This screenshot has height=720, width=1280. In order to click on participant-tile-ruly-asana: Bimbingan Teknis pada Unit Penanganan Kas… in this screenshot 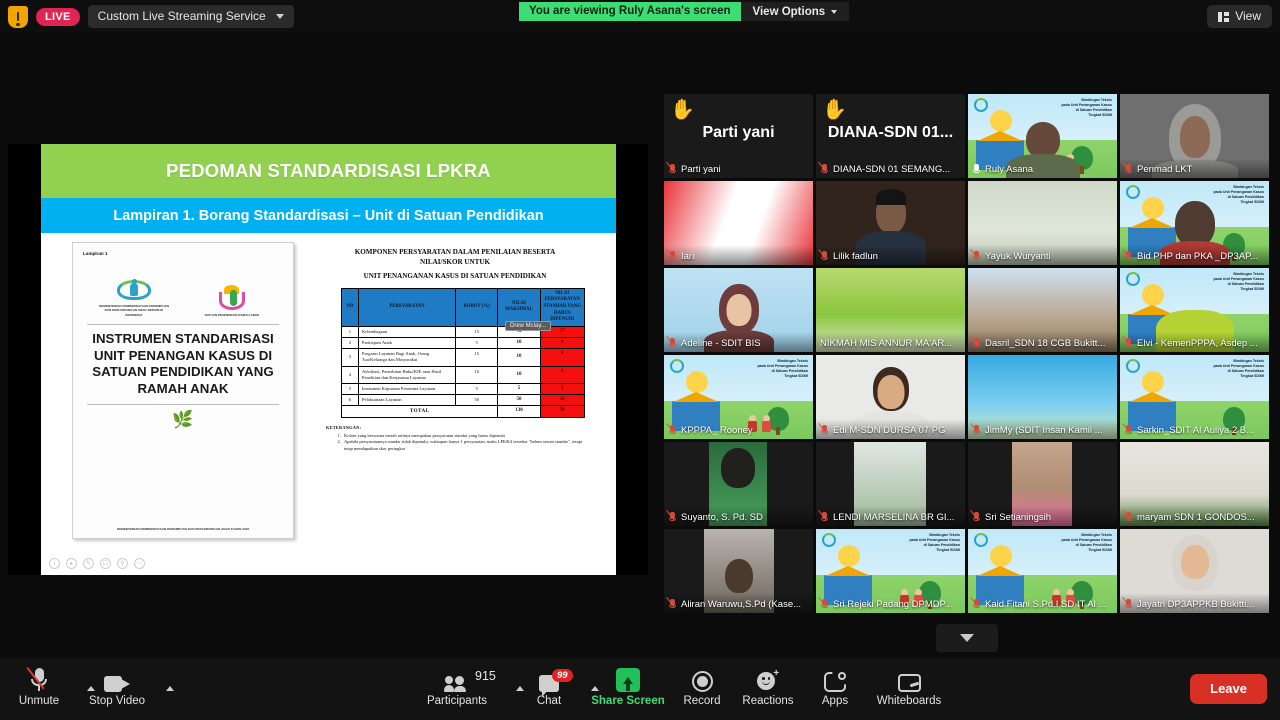, I will do `click(1042, 136)`.